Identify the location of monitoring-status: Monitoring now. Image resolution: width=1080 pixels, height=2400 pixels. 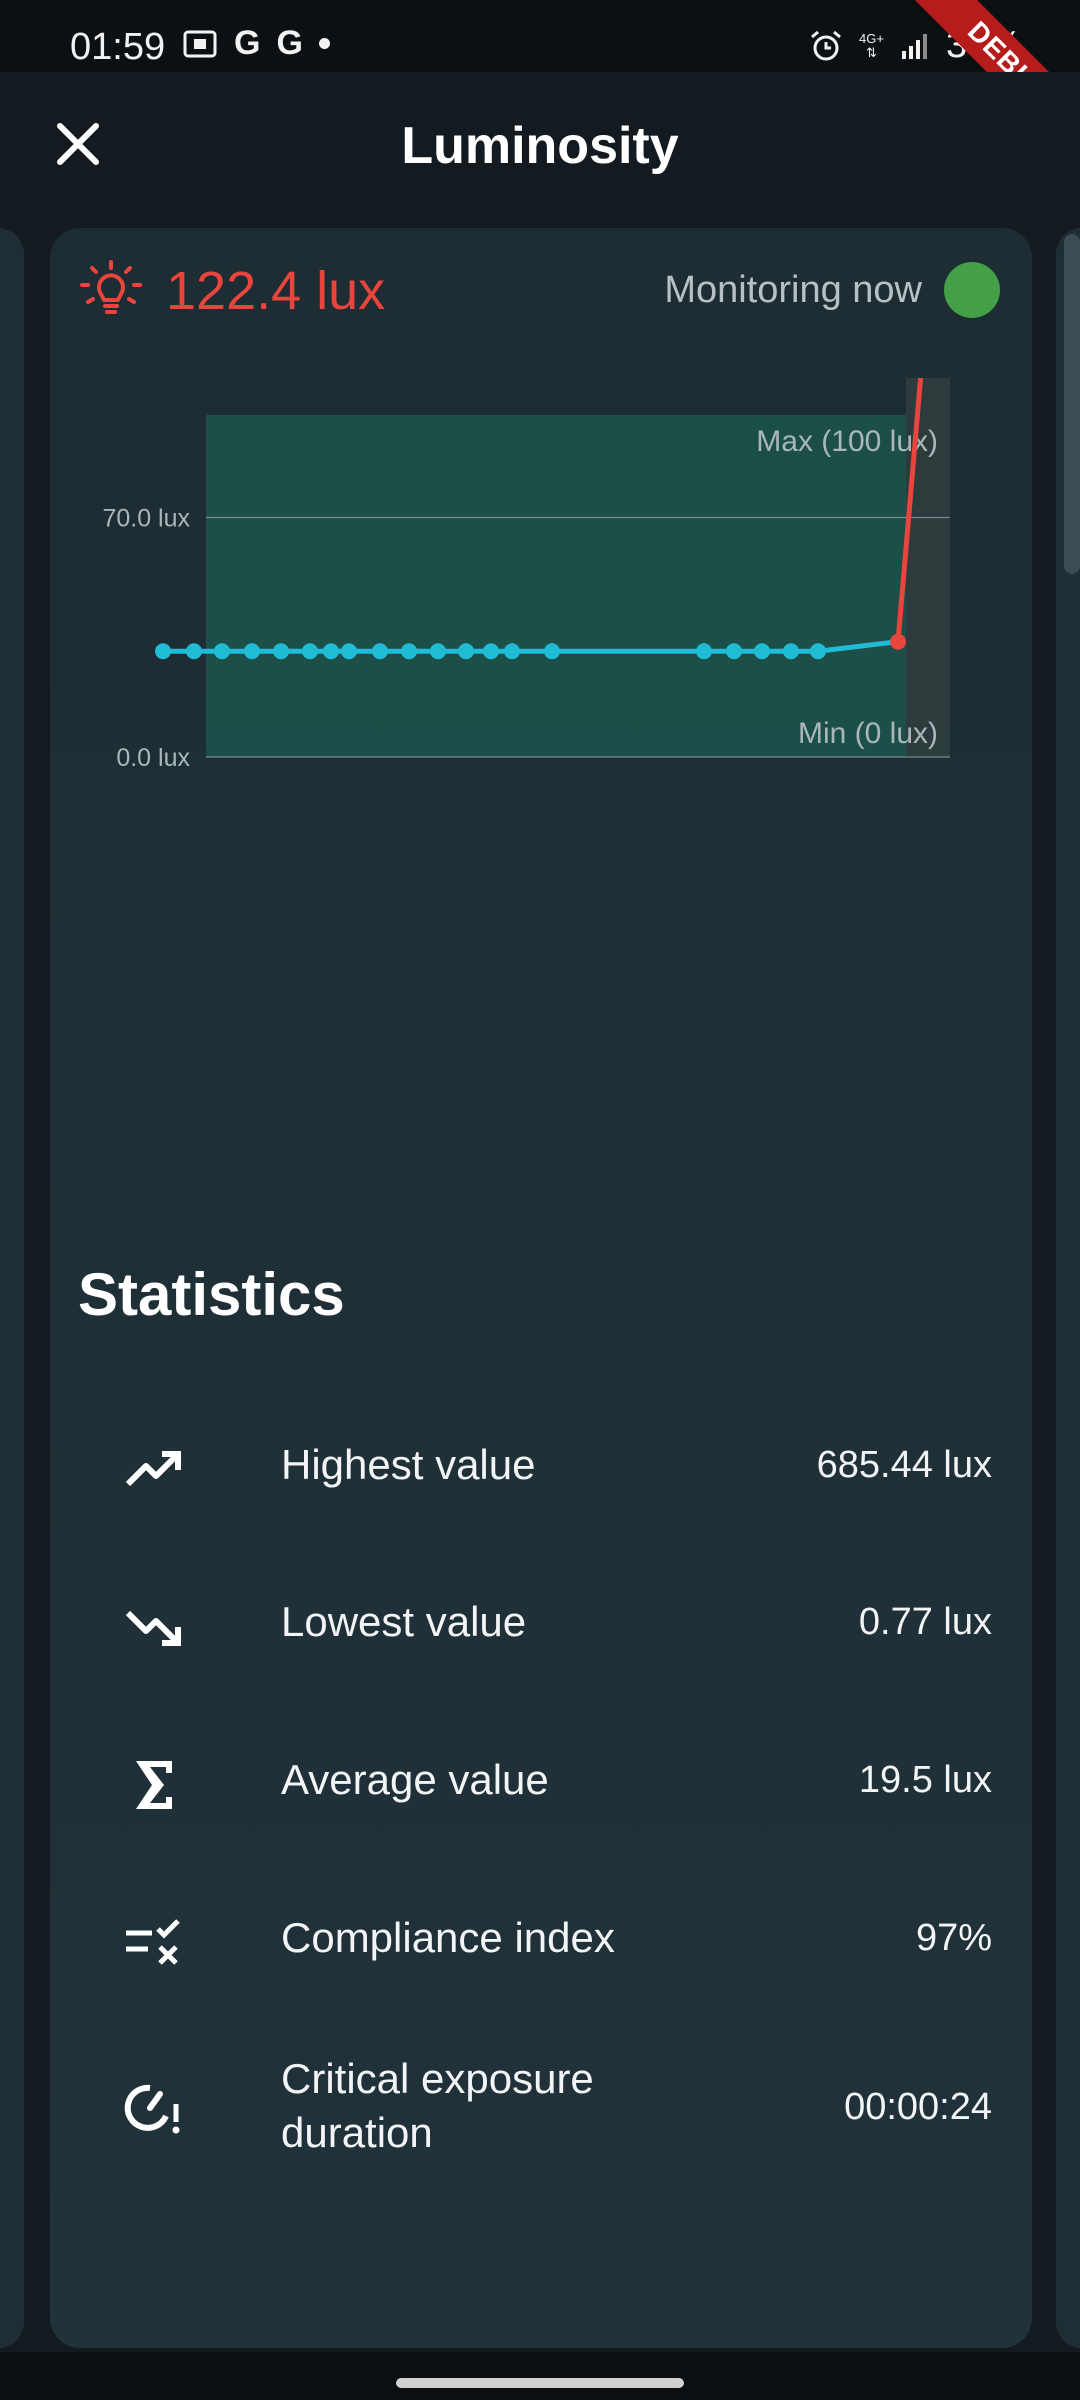
(832, 290).